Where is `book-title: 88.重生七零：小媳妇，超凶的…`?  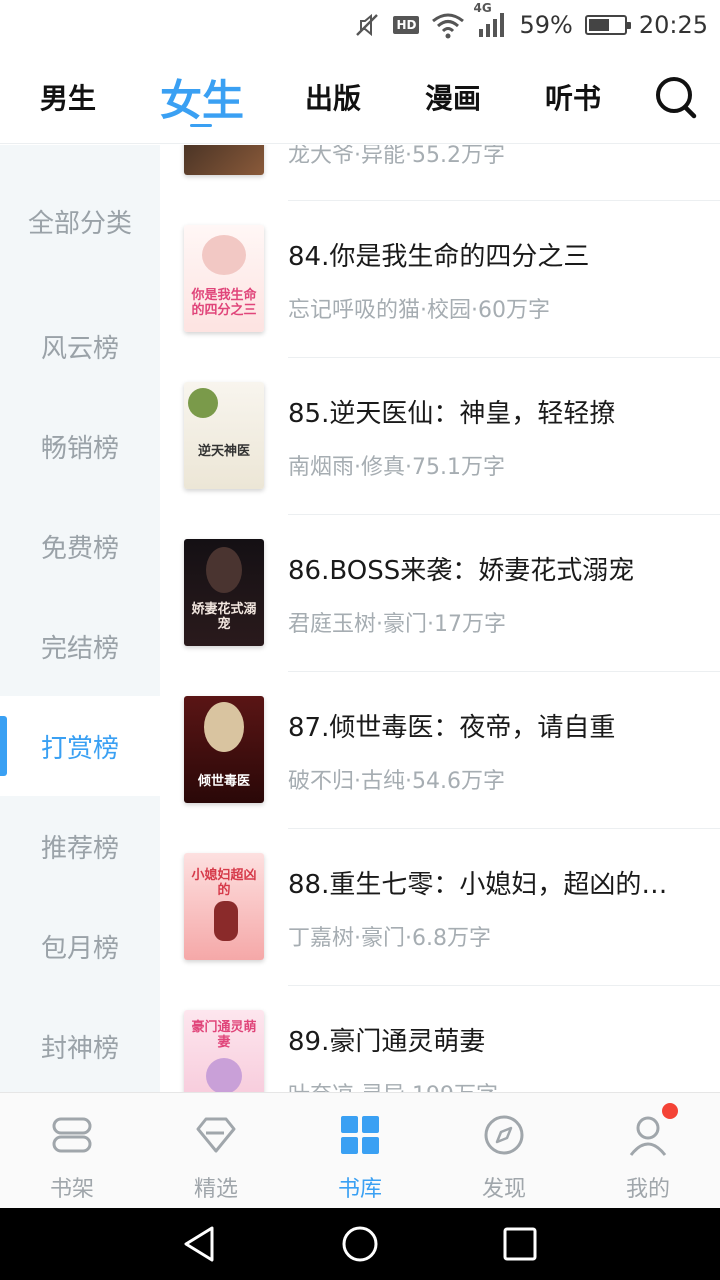
book-title: 88.重生七零：小媳妇，超凶的… is located at coordinates (478, 885).